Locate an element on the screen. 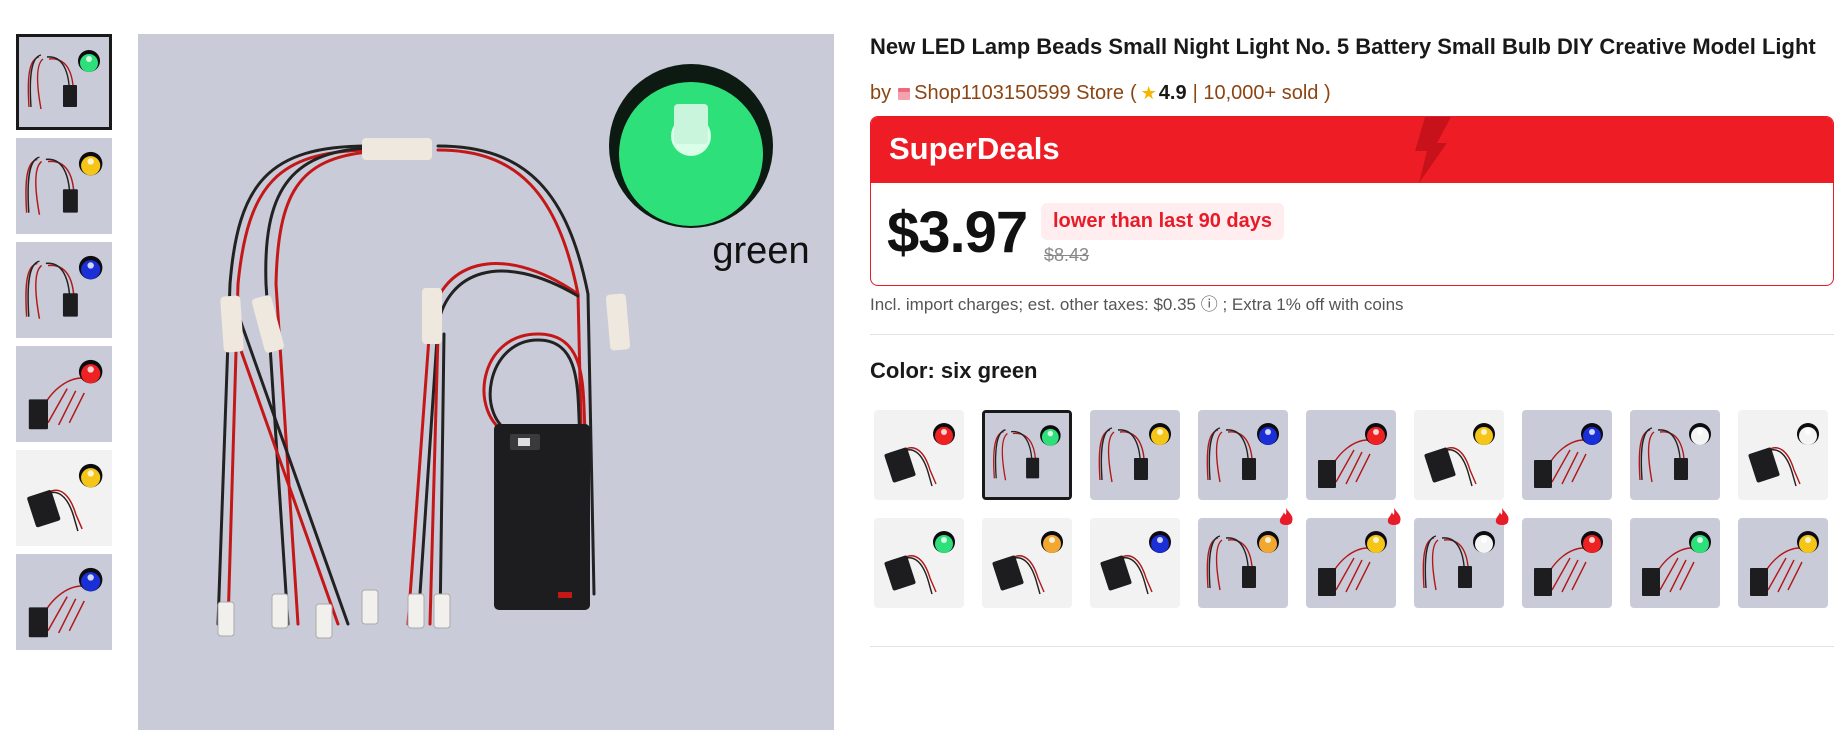  original-price: $8.43 is located at coordinates (1067, 255).